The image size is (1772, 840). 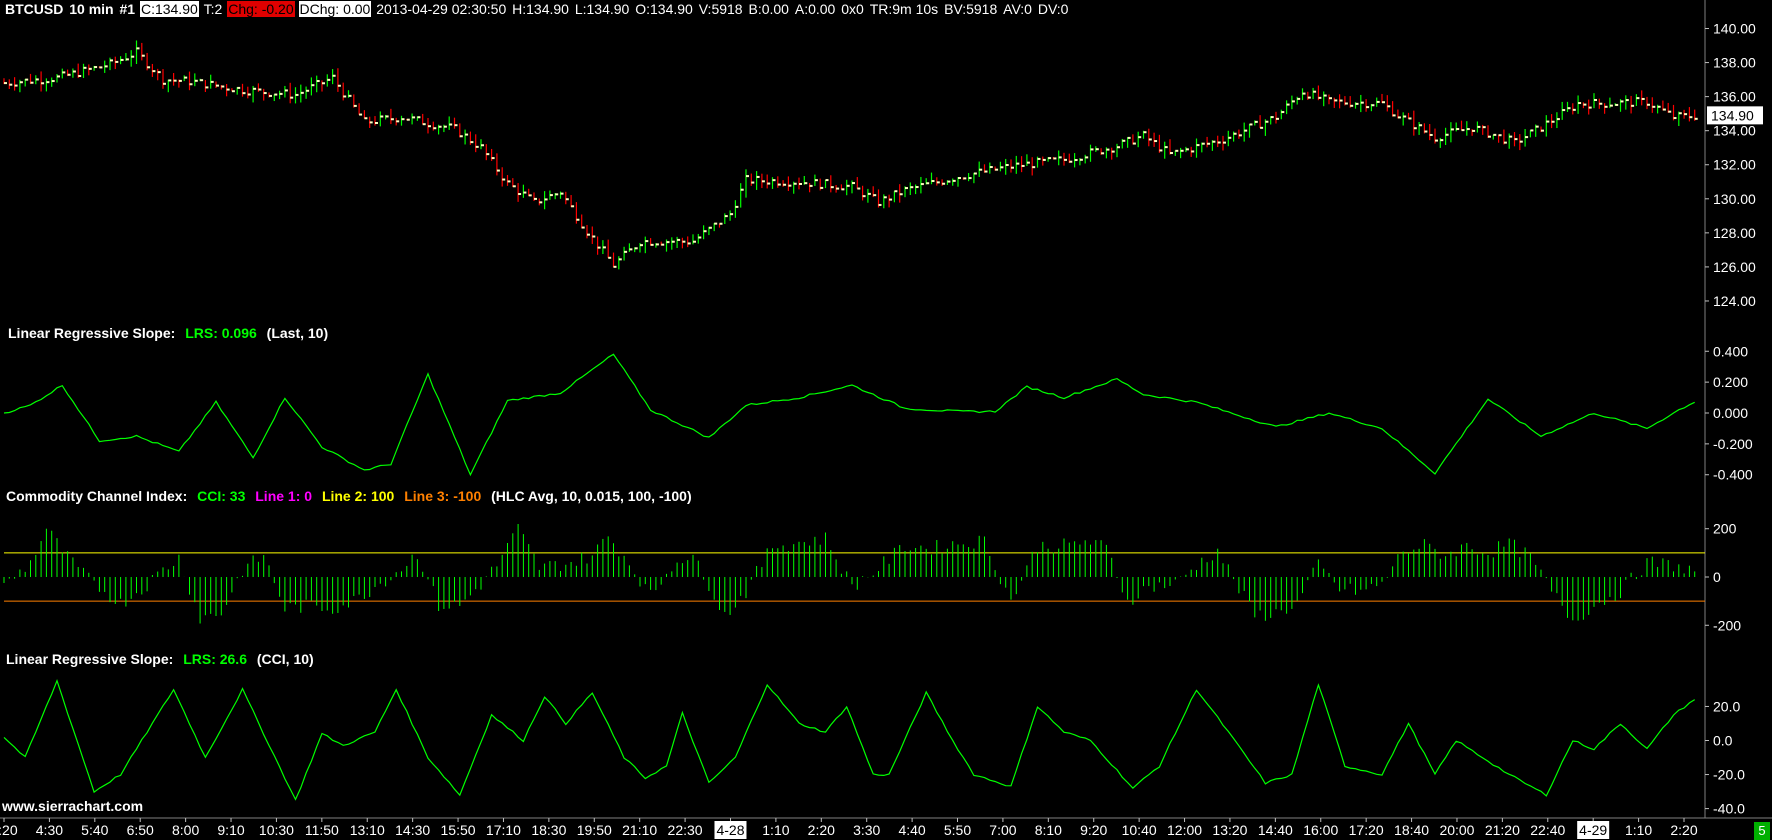 I want to click on lrs-last-tick-label: 0.000, so click(x=1730, y=413).